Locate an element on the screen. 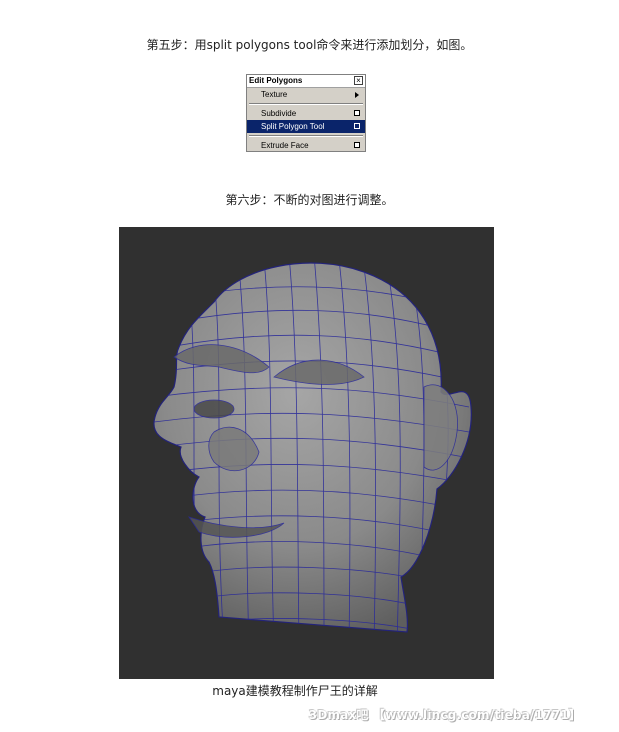 The height and width of the screenshot is (732, 619). menu-item-extrude-face: Extrude Face is located at coordinates (306, 145).